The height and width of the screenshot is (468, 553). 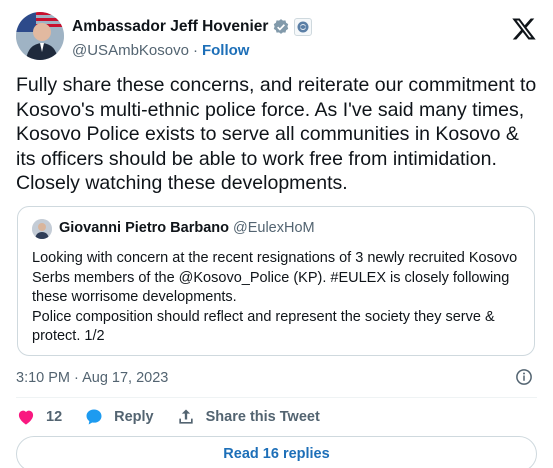 What do you see at coordinates (524, 377) in the screenshot?
I see `info-icon` at bounding box center [524, 377].